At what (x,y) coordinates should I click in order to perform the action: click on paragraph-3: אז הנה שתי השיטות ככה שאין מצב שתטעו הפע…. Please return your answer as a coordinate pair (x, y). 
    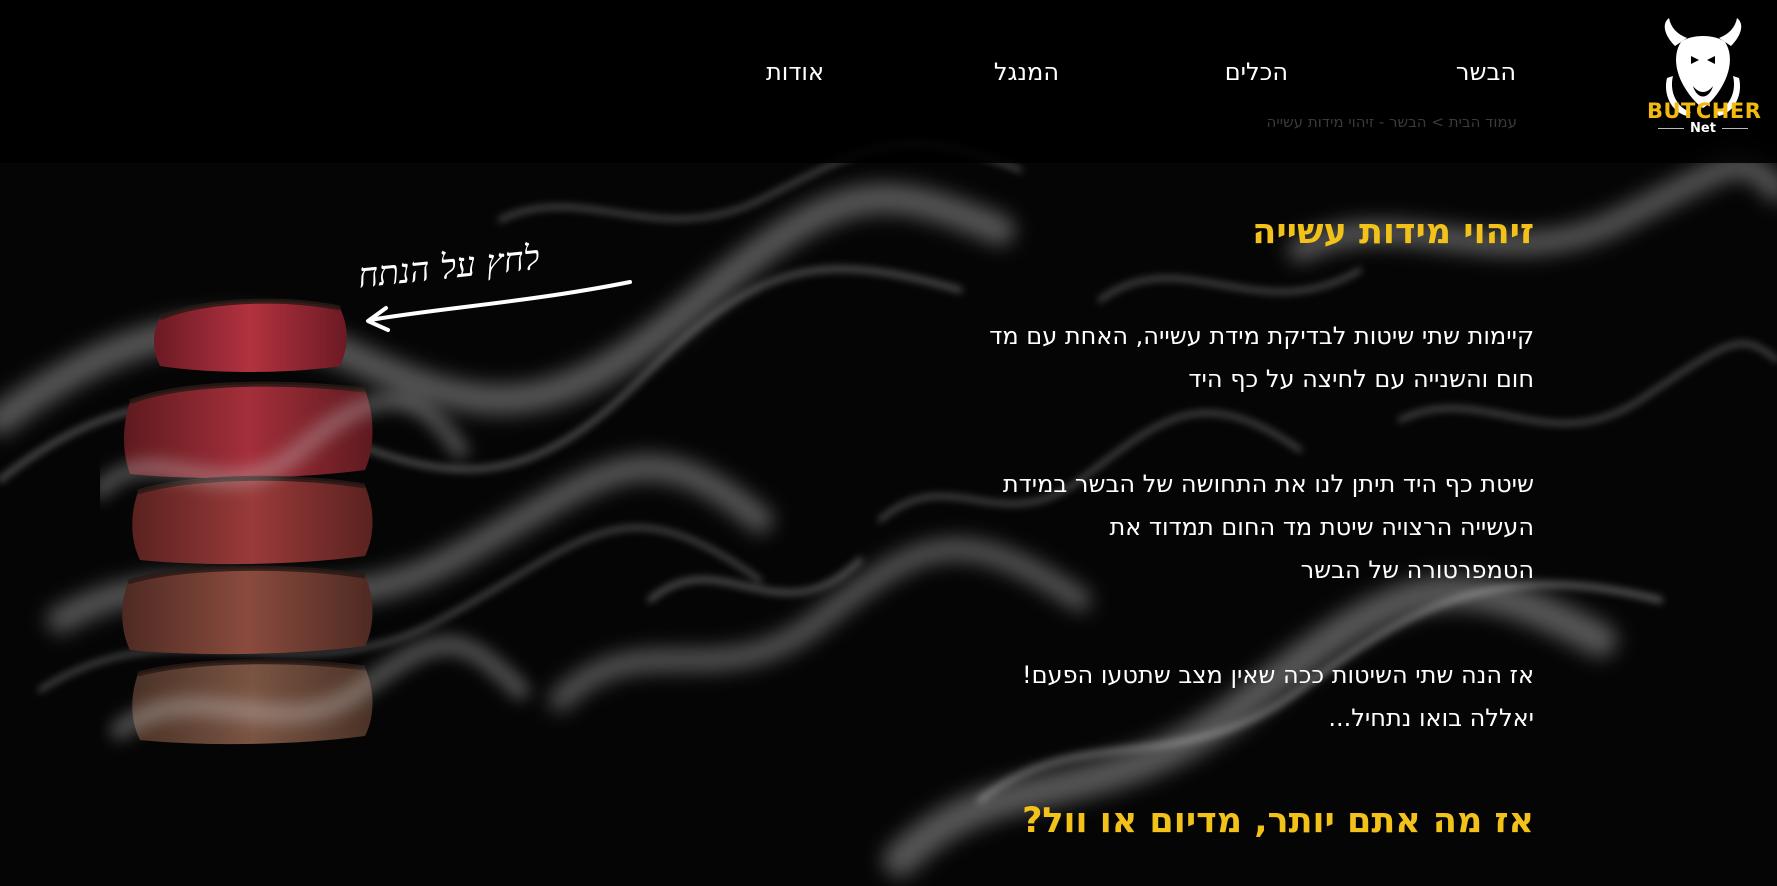
    Looking at the image, I should click on (1254, 697).